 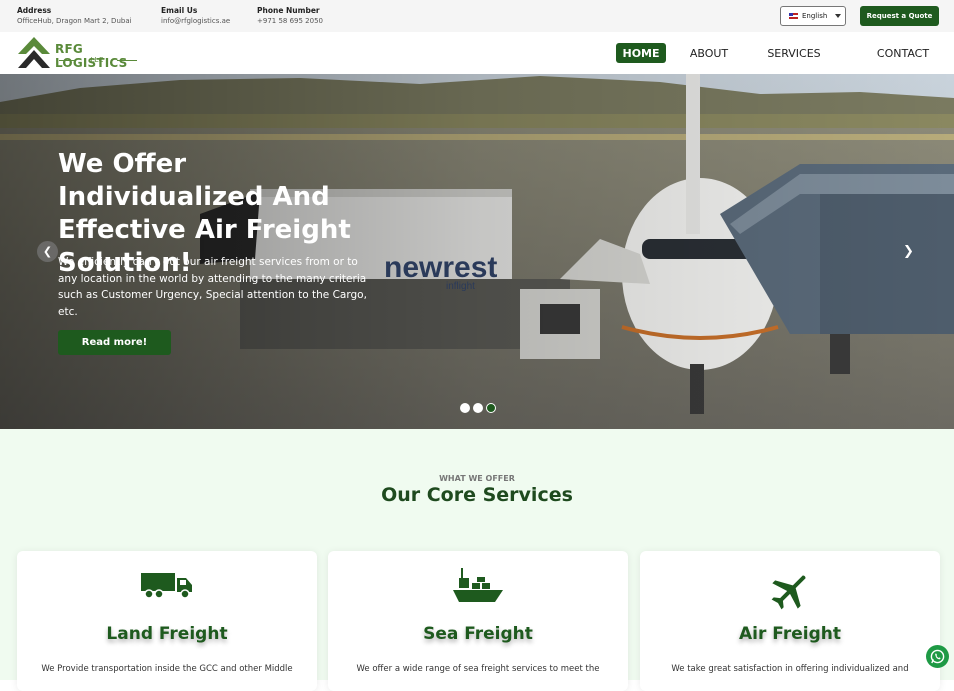 I want to click on section-title: Our Core Services, so click(x=477, y=495).